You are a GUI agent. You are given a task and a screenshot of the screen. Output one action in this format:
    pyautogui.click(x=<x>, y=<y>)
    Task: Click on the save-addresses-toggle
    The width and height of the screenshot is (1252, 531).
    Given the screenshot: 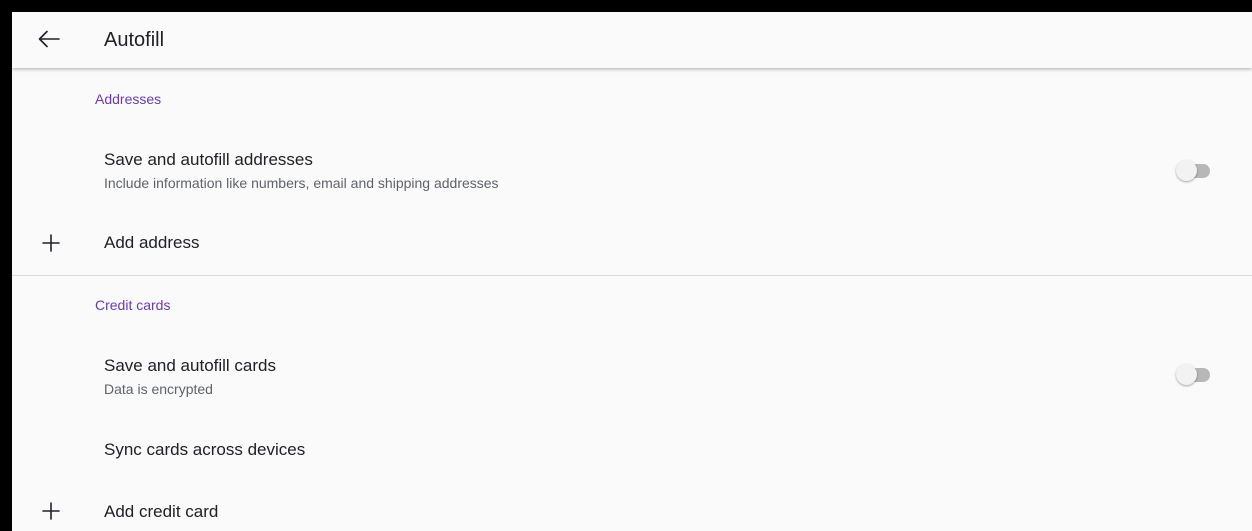 What is the action you would take?
    pyautogui.click(x=1194, y=171)
    